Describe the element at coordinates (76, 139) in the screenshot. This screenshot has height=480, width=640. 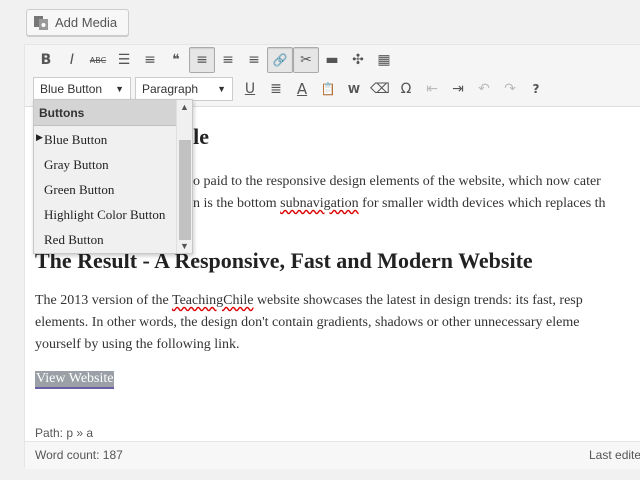
I see `dropdown-item-label: Blue Button` at that location.